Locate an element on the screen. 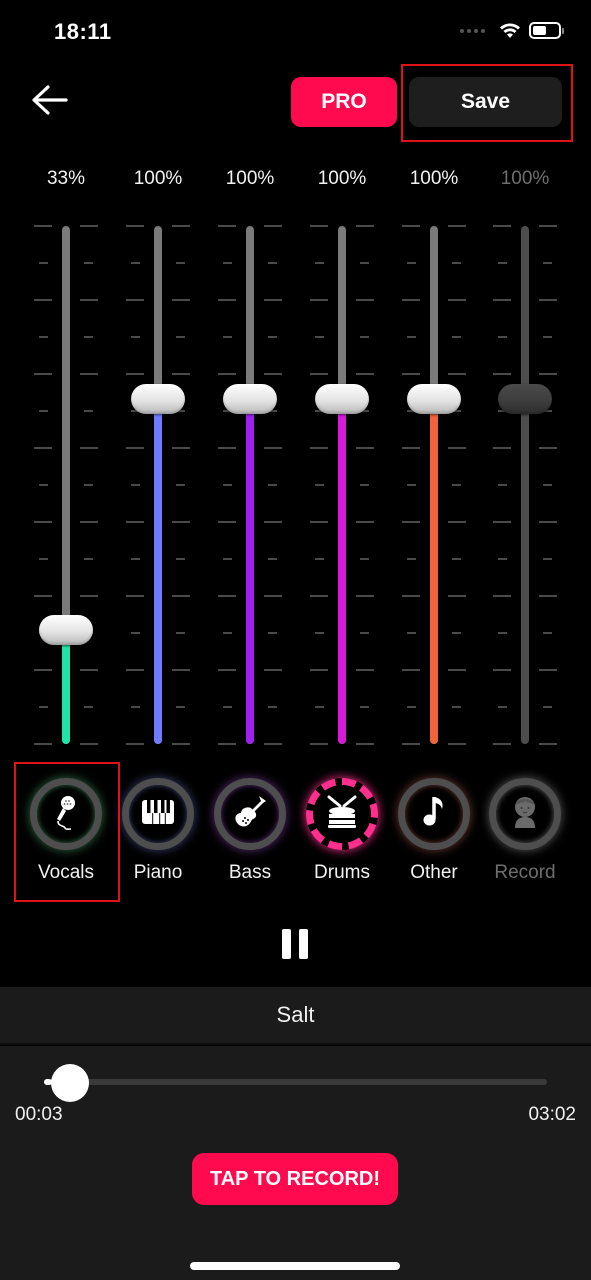 The image size is (591, 1280). status-bar: 18:11 is located at coordinates (295, 32).